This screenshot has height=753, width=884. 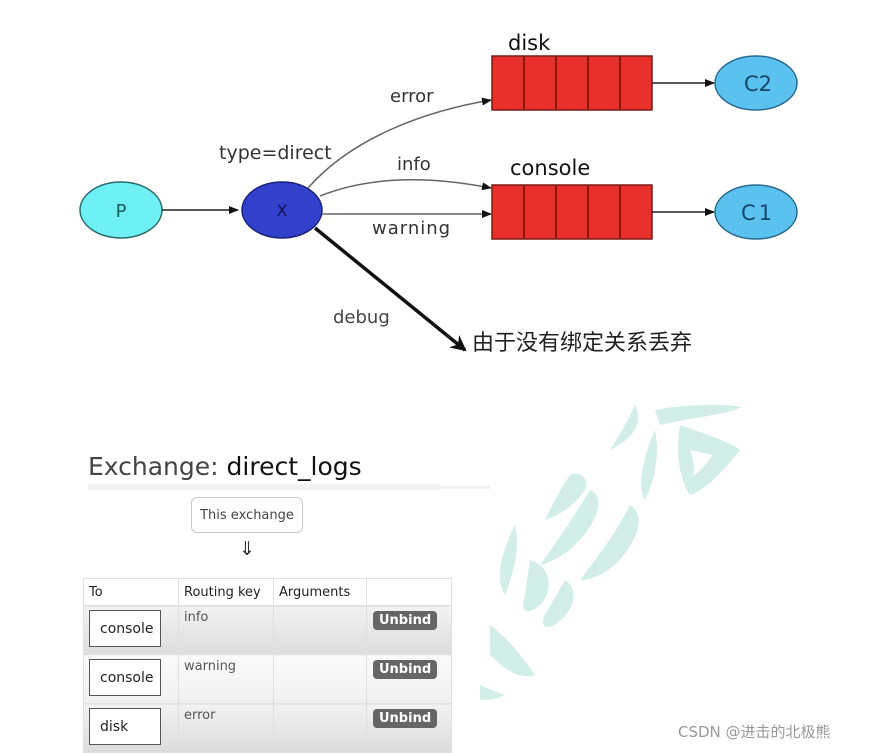 I want to click on routing-key: error, so click(x=200, y=715).